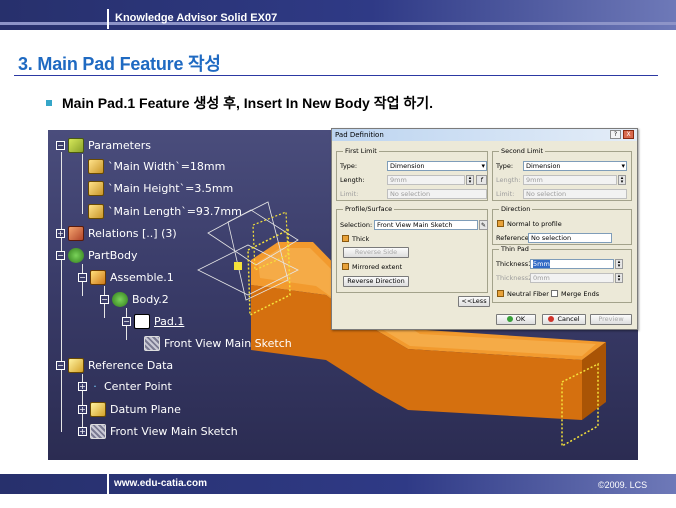  I want to click on thick-checkbox, so click(345, 238).